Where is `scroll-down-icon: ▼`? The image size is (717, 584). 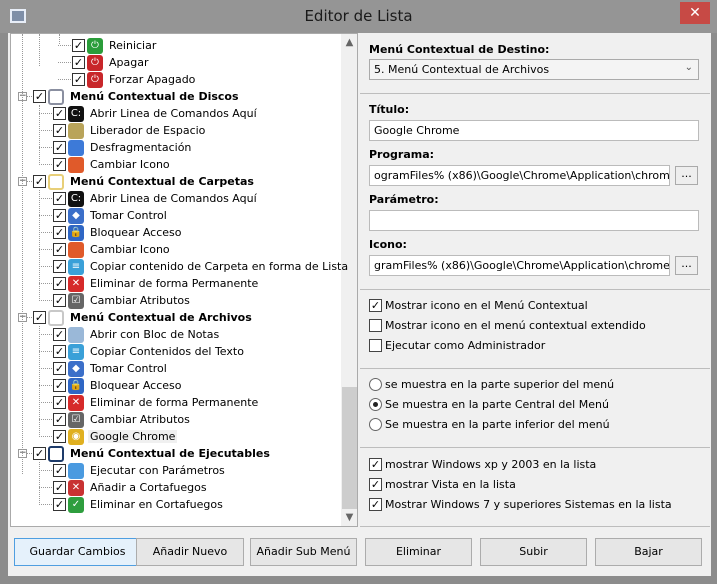 scroll-down-icon: ▼ is located at coordinates (349, 517).